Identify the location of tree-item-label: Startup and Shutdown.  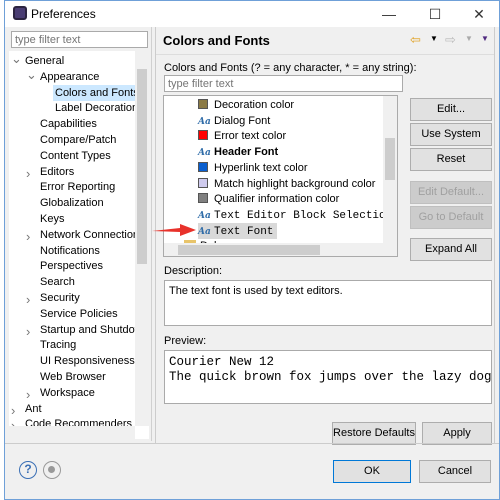
(94, 329).